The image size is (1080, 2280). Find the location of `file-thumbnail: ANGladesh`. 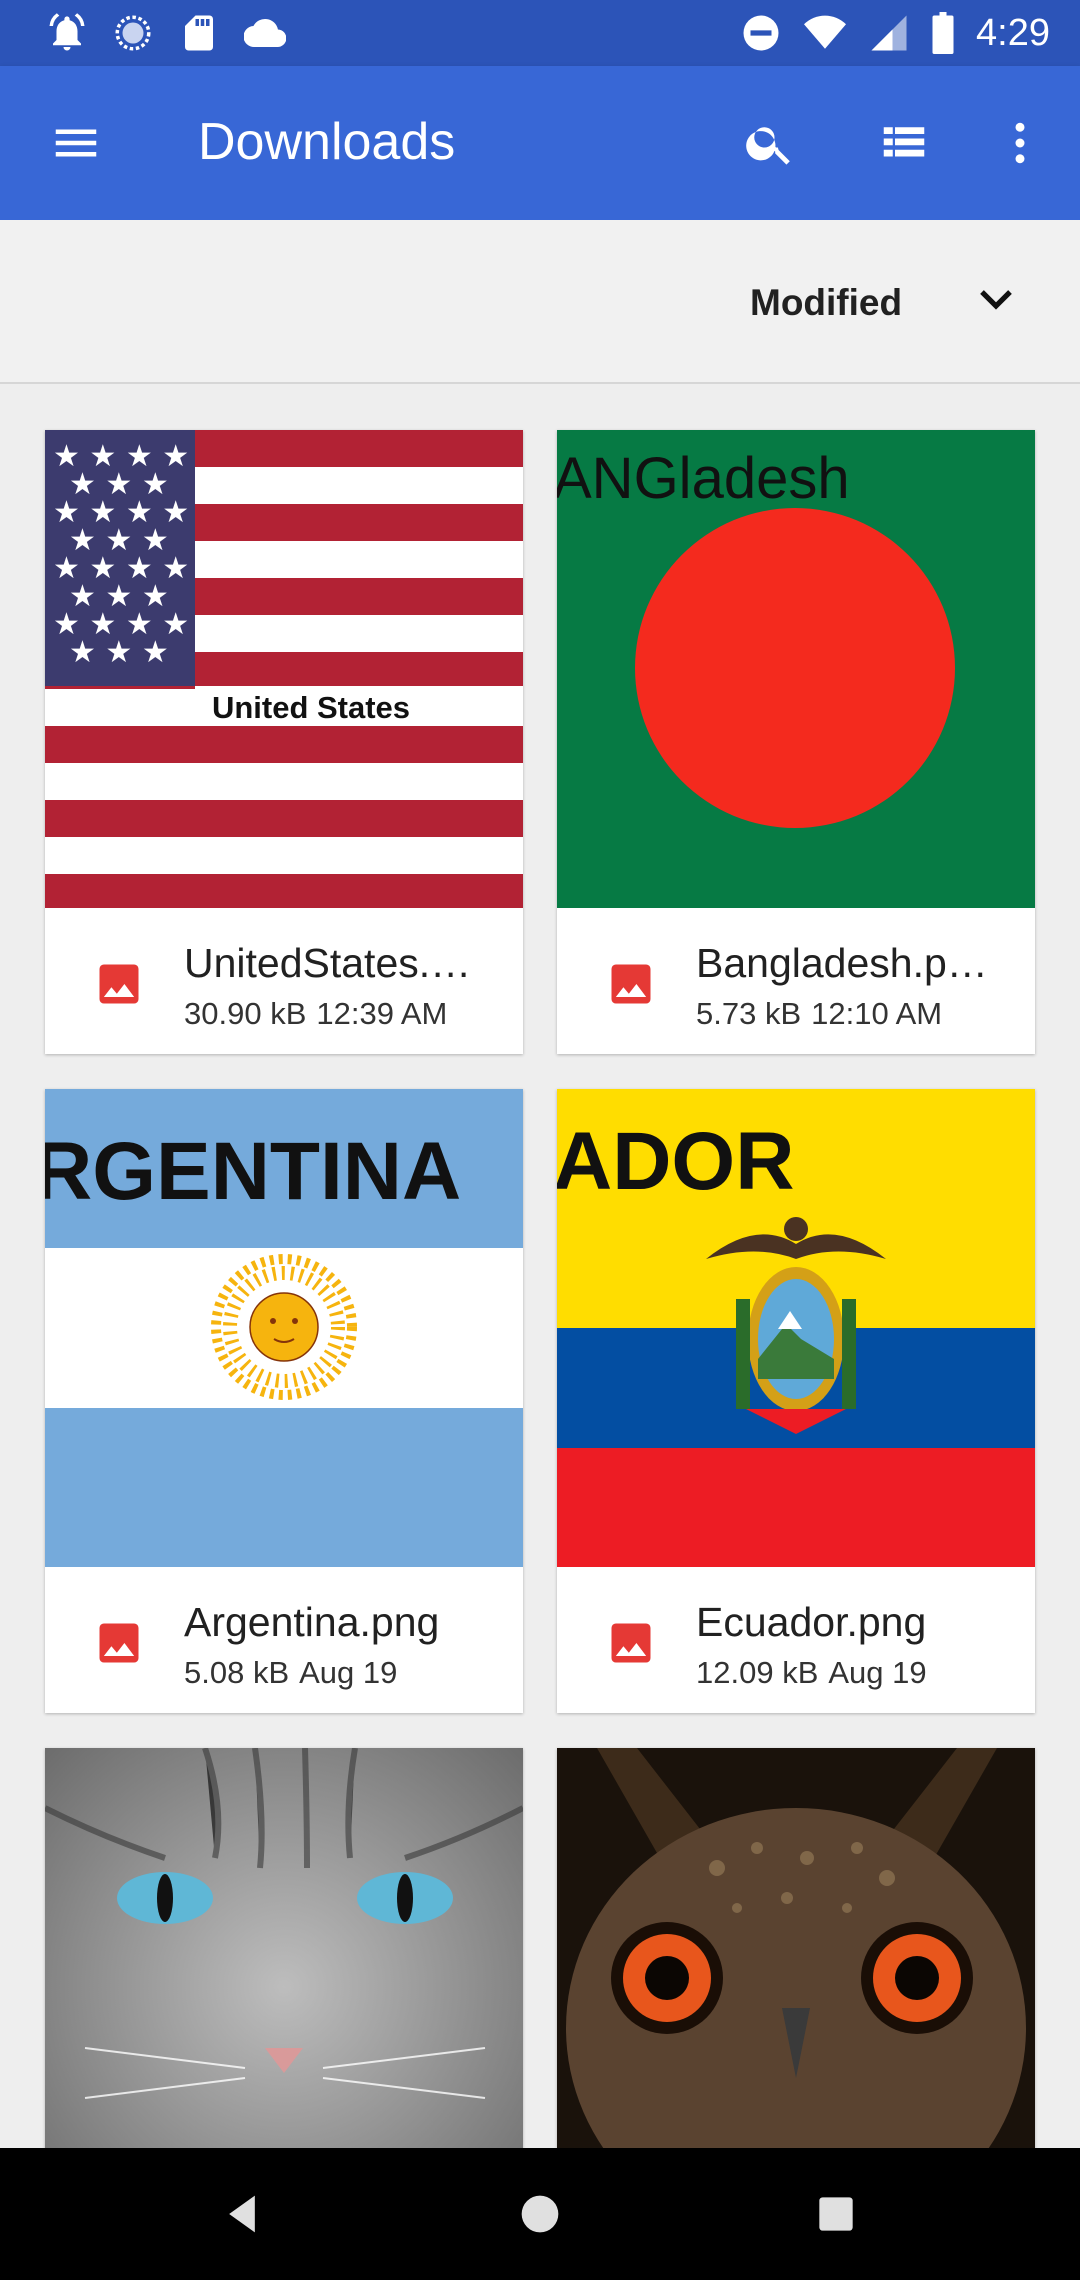

file-thumbnail: ANGladesh is located at coordinates (796, 669).